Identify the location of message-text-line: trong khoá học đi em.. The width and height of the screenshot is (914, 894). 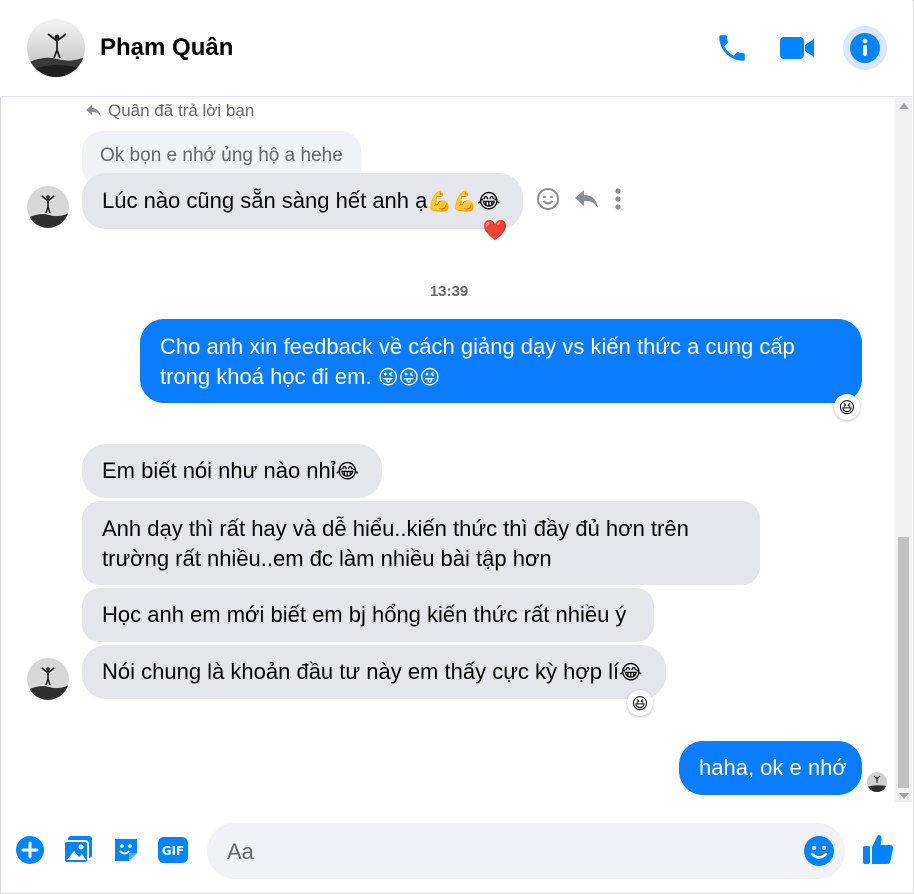
(269, 376).